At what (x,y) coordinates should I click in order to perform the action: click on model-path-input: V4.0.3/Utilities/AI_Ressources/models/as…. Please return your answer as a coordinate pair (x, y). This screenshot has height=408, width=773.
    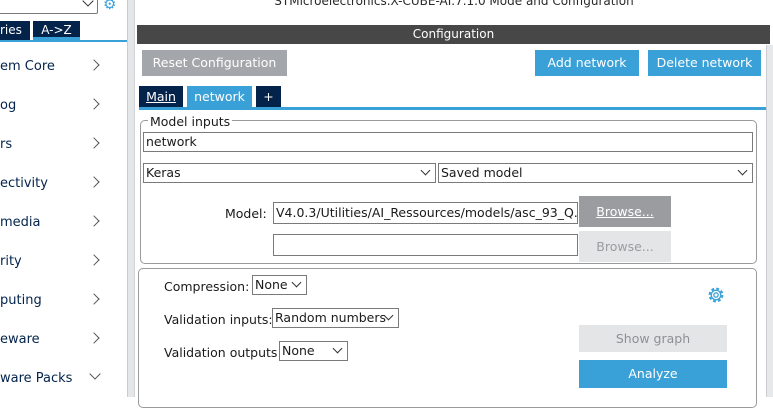
    Looking at the image, I should click on (425, 213).